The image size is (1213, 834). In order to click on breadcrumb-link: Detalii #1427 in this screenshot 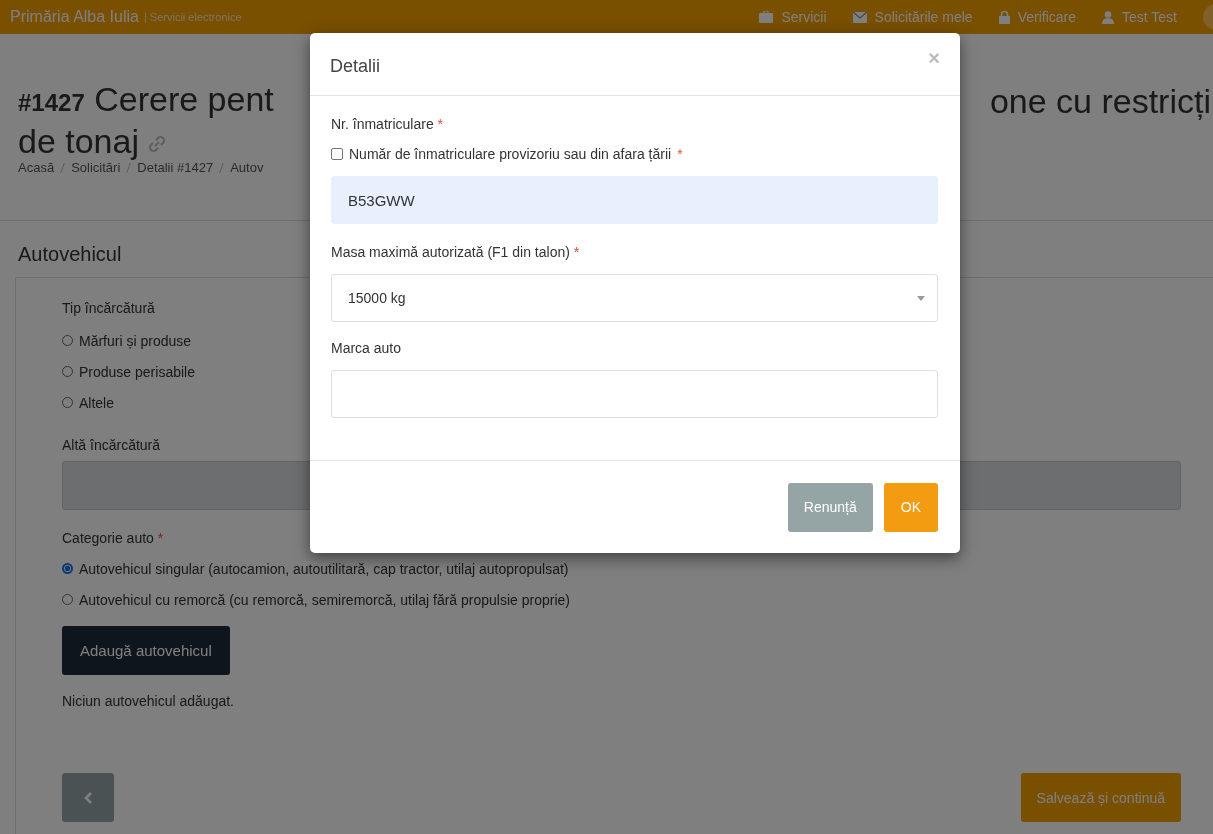, I will do `click(175, 167)`.